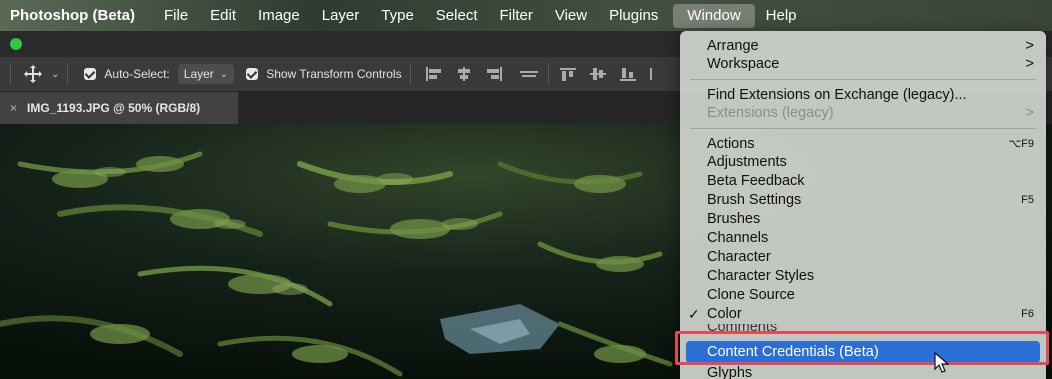  Describe the element at coordinates (730, 372) in the screenshot. I see `menu-item-label: Glyphs` at that location.